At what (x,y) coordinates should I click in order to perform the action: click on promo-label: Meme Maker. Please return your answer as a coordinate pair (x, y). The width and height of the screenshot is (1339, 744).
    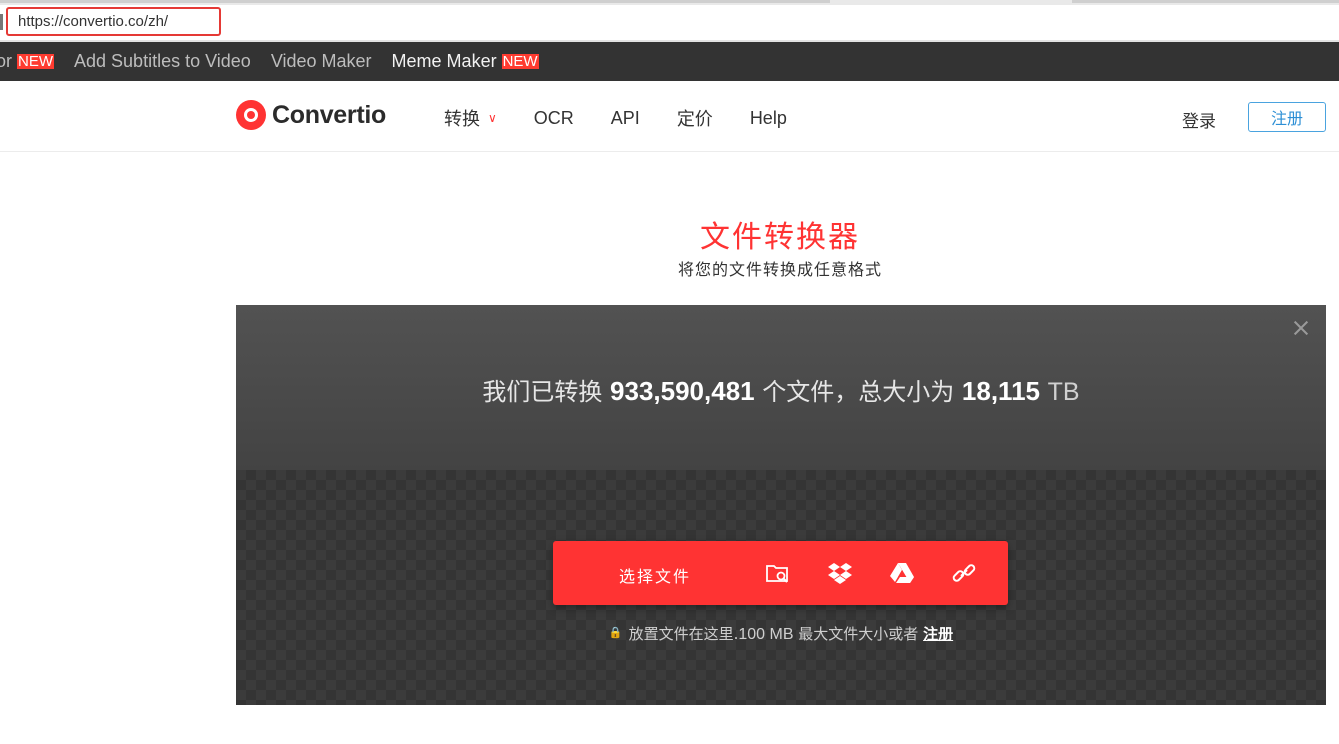
    Looking at the image, I should click on (444, 61).